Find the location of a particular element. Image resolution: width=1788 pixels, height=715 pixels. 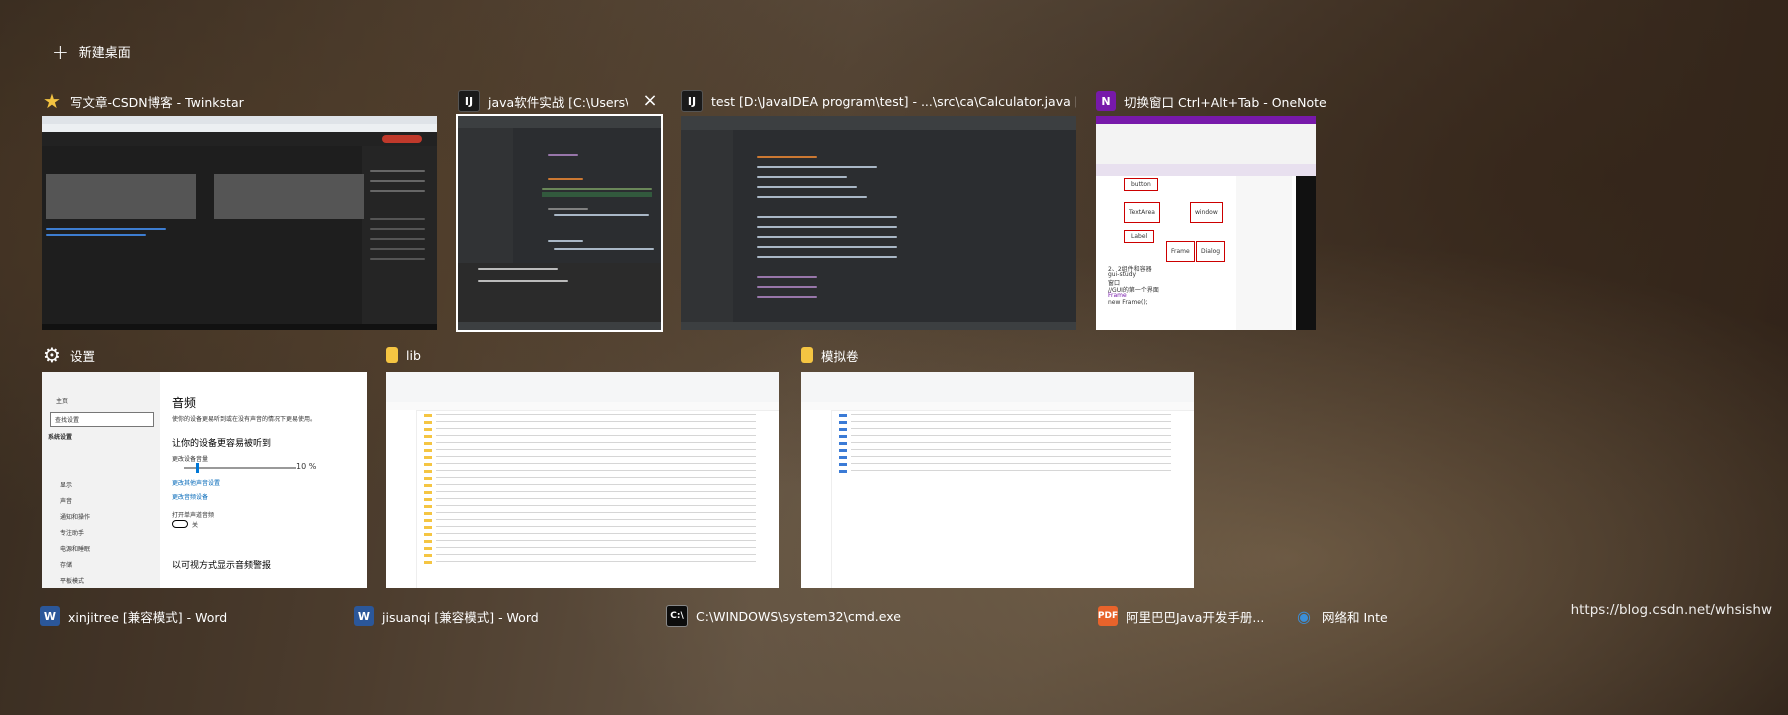

mono-audio-toggle is located at coordinates (180, 524).